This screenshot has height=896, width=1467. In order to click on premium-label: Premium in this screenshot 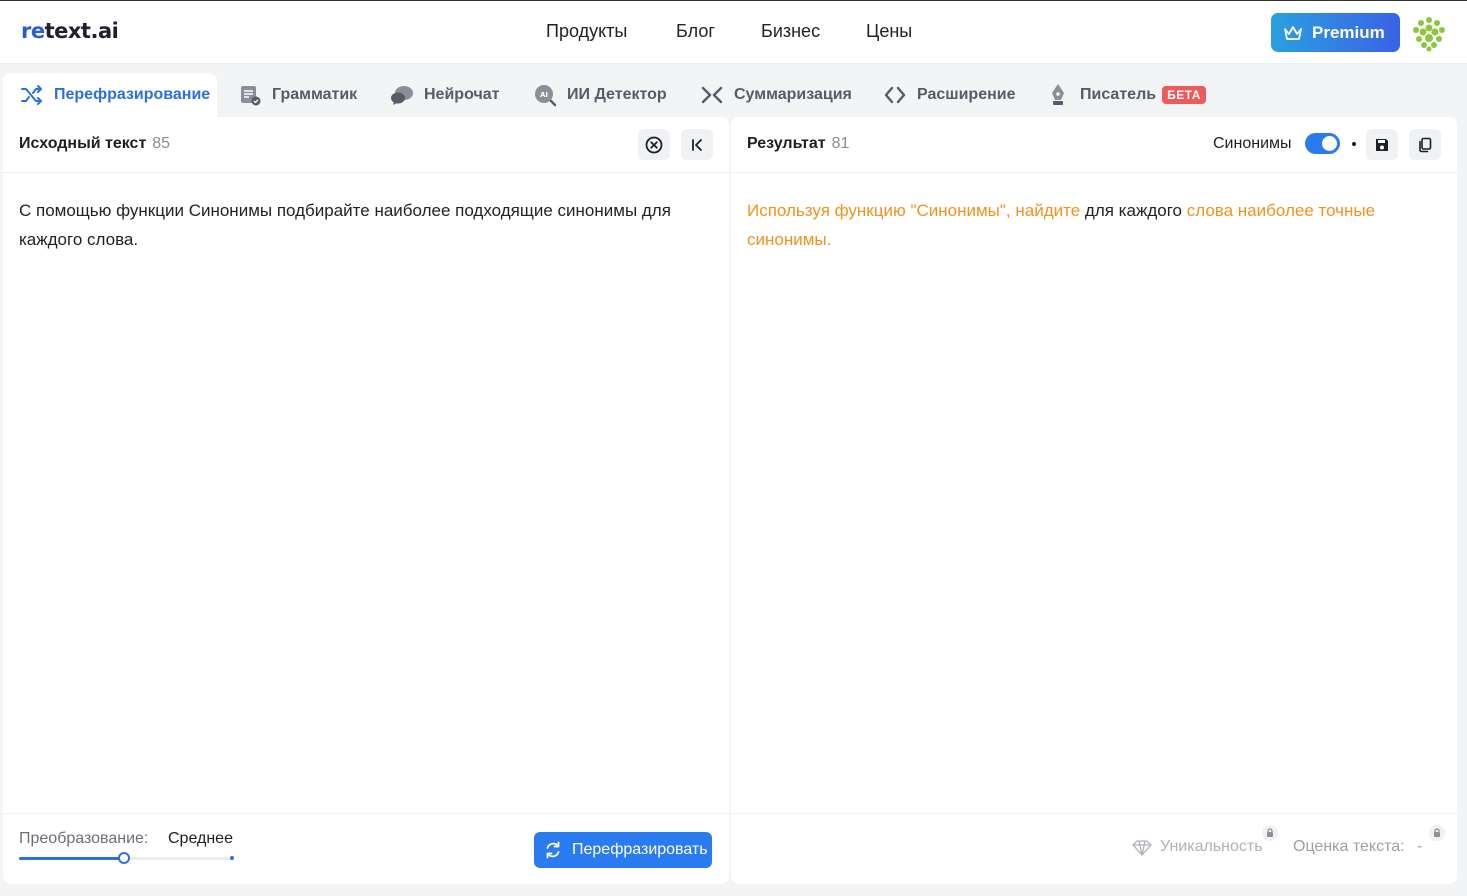, I will do `click(1348, 32)`.